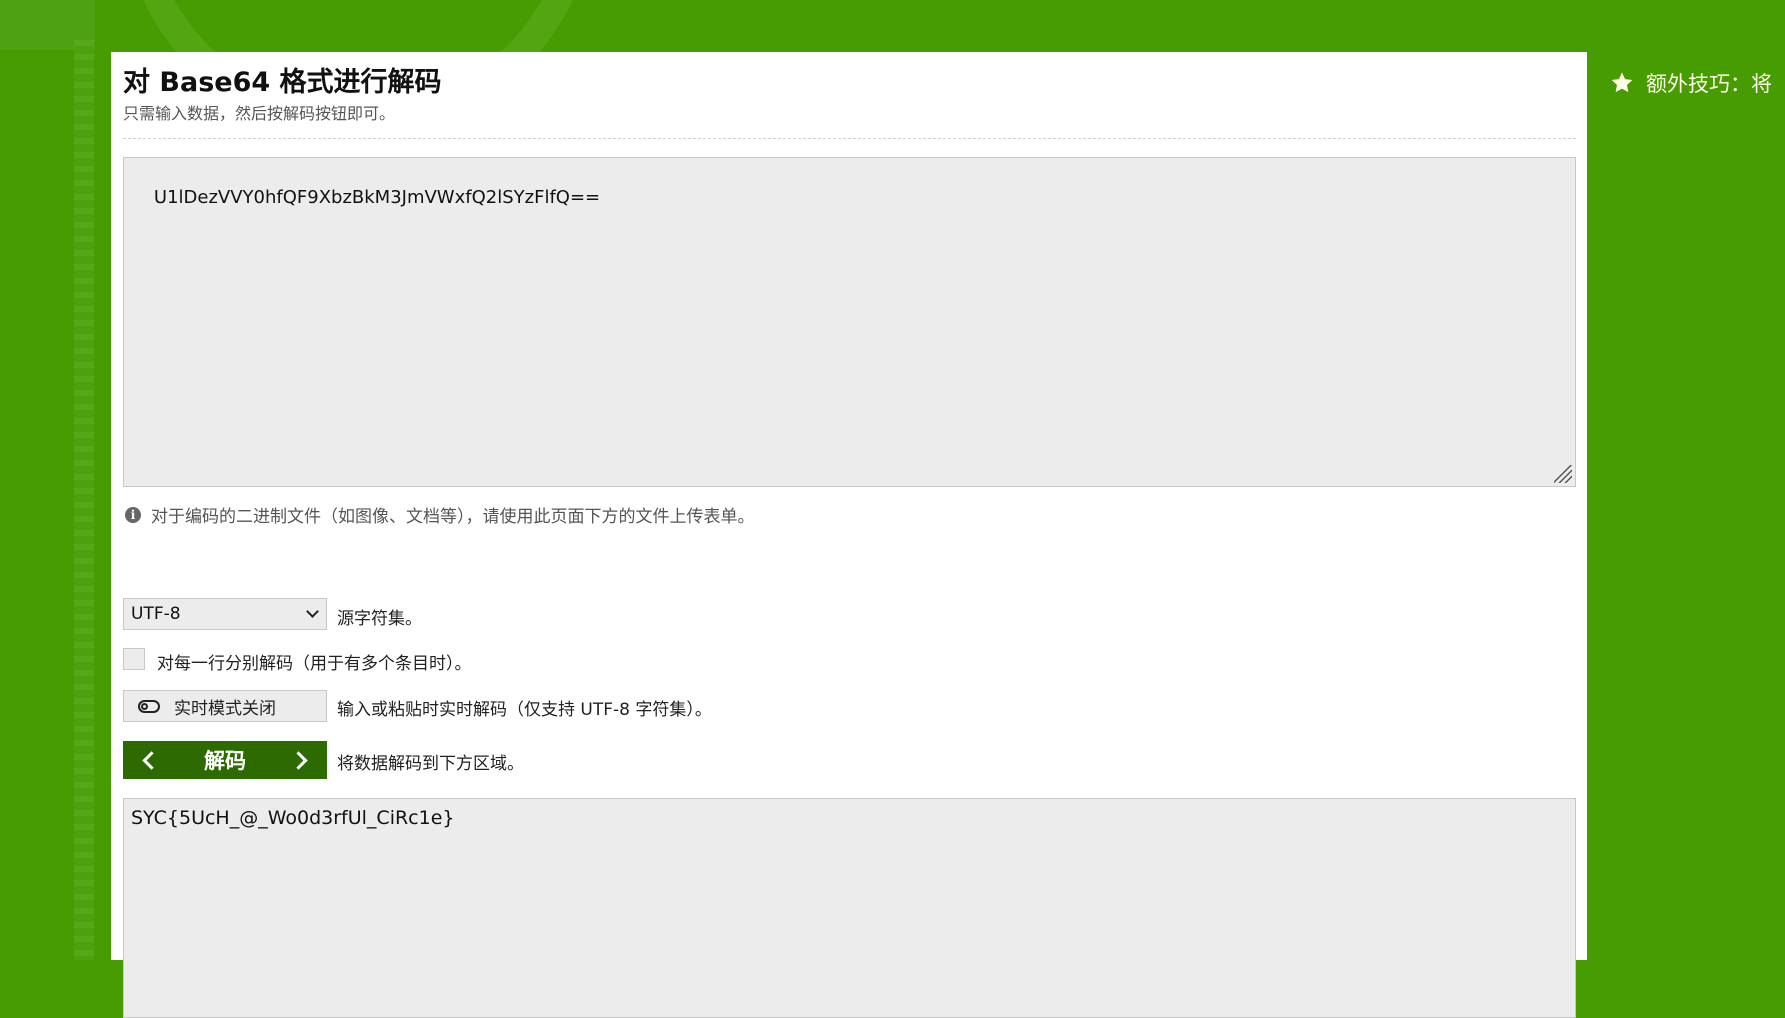 Image resolution: width=1785 pixels, height=1018 pixels. Describe the element at coordinates (453, 517) in the screenshot. I see `info-text: 对于编码的二进制文件（如图像、文档等），请使用此页面下方的文件上传表单。` at that location.